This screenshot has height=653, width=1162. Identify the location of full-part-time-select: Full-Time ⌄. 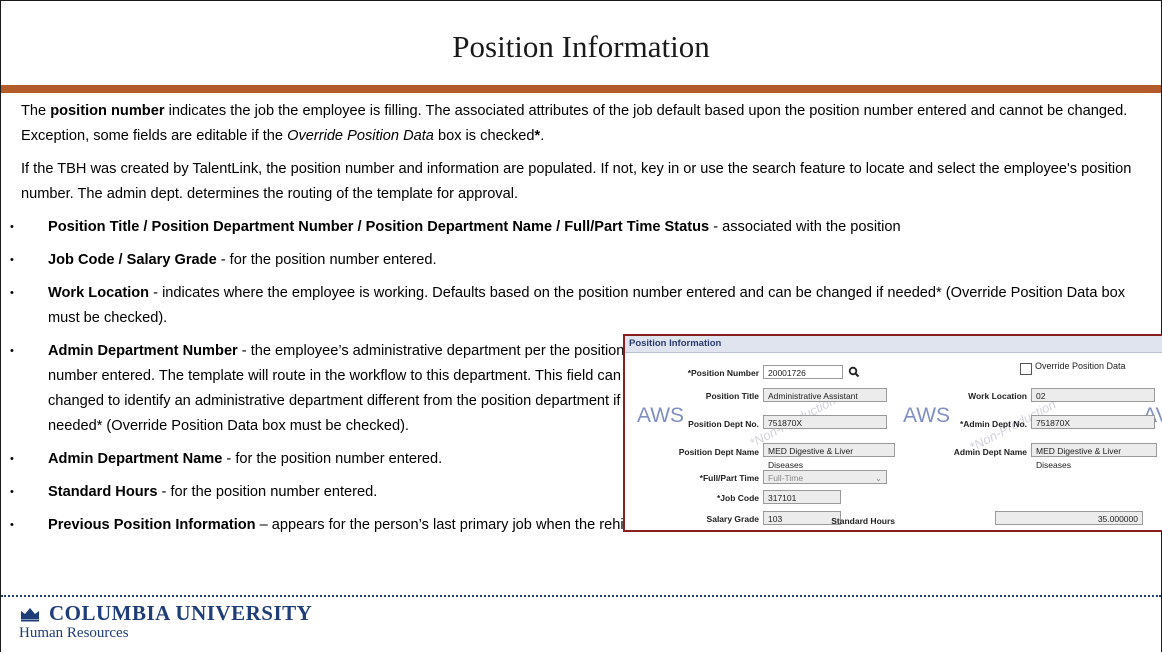
(825, 477).